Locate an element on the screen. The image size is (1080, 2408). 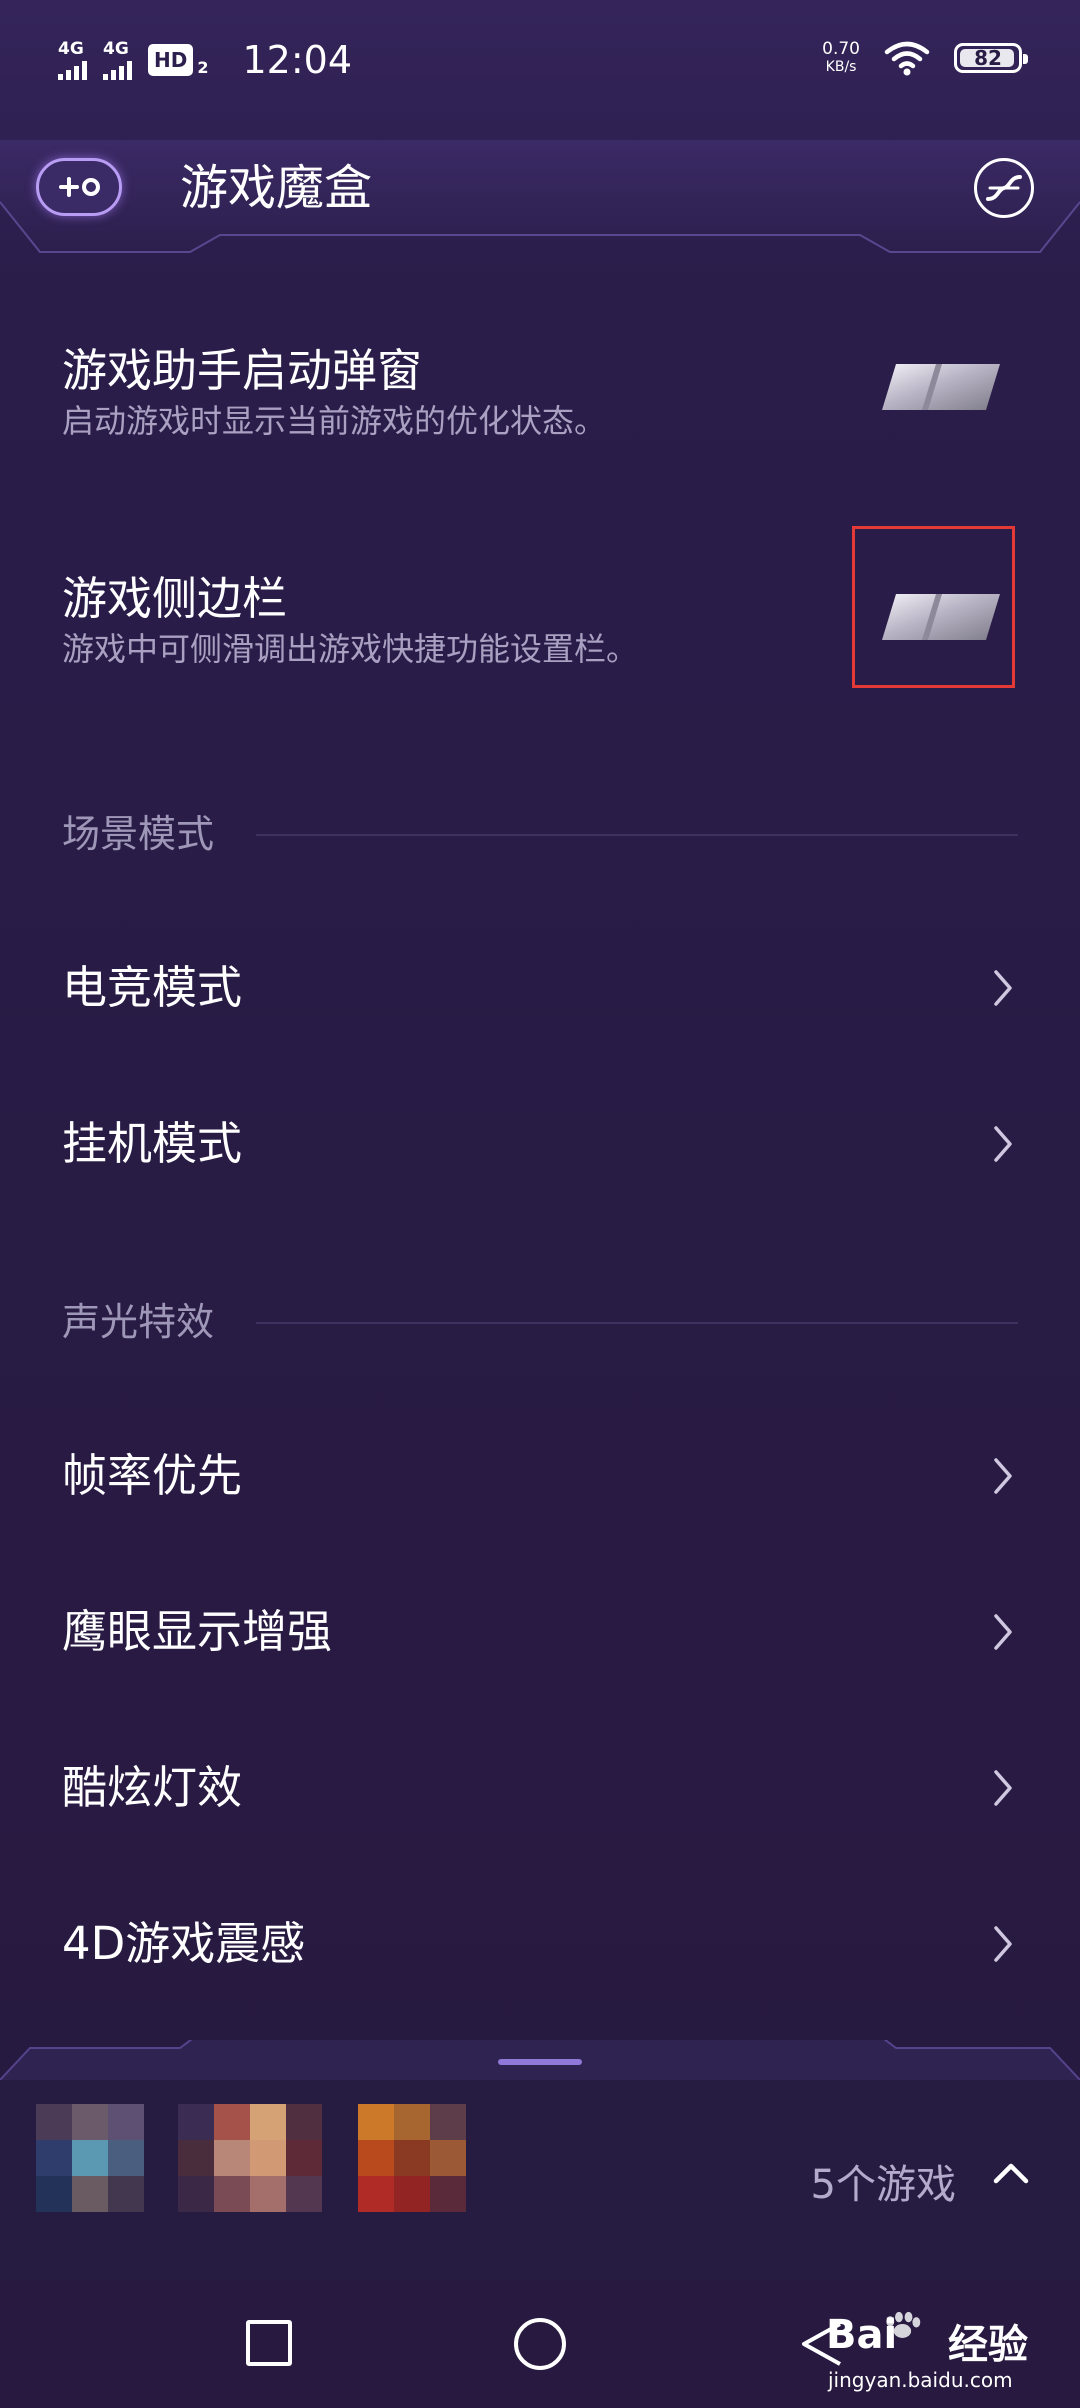
sim1-label: 4G is located at coordinates (71, 48).